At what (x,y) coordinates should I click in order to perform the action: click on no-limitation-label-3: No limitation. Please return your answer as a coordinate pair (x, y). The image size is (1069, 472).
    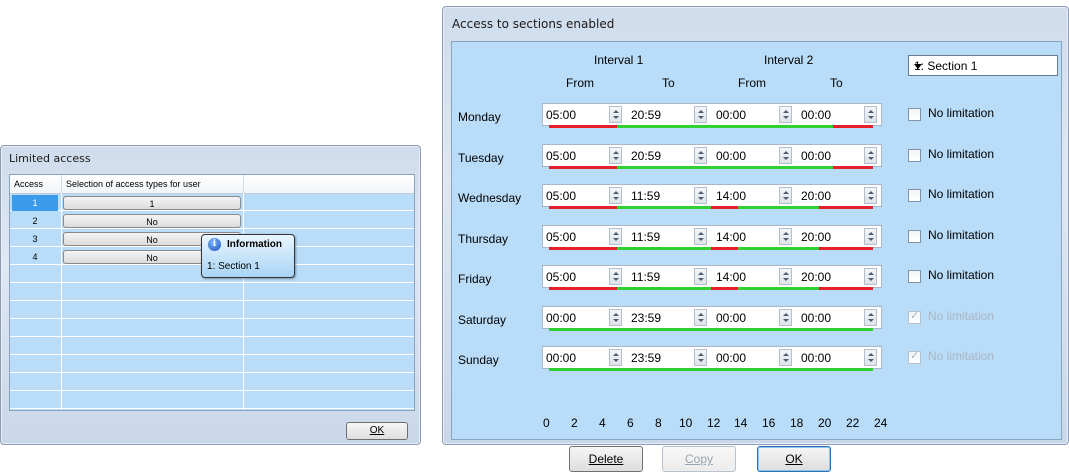
    Looking at the image, I should click on (961, 235).